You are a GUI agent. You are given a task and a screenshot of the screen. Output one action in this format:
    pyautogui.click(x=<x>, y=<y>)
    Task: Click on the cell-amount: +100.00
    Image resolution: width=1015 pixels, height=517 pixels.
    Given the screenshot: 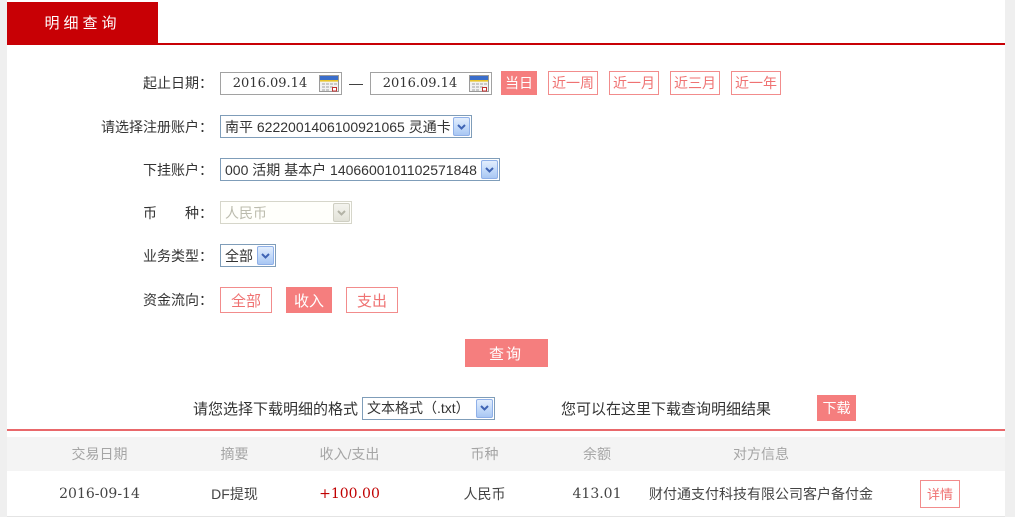 What is the action you would take?
    pyautogui.click(x=349, y=493)
    